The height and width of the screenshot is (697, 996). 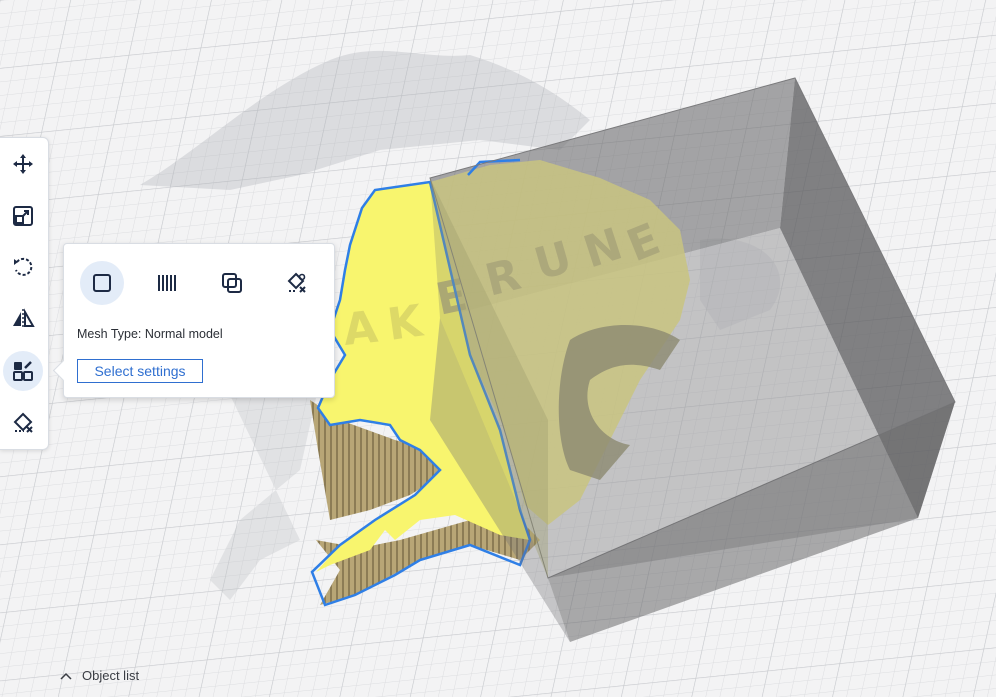 I want to click on normal-model-button, so click(x=102, y=283).